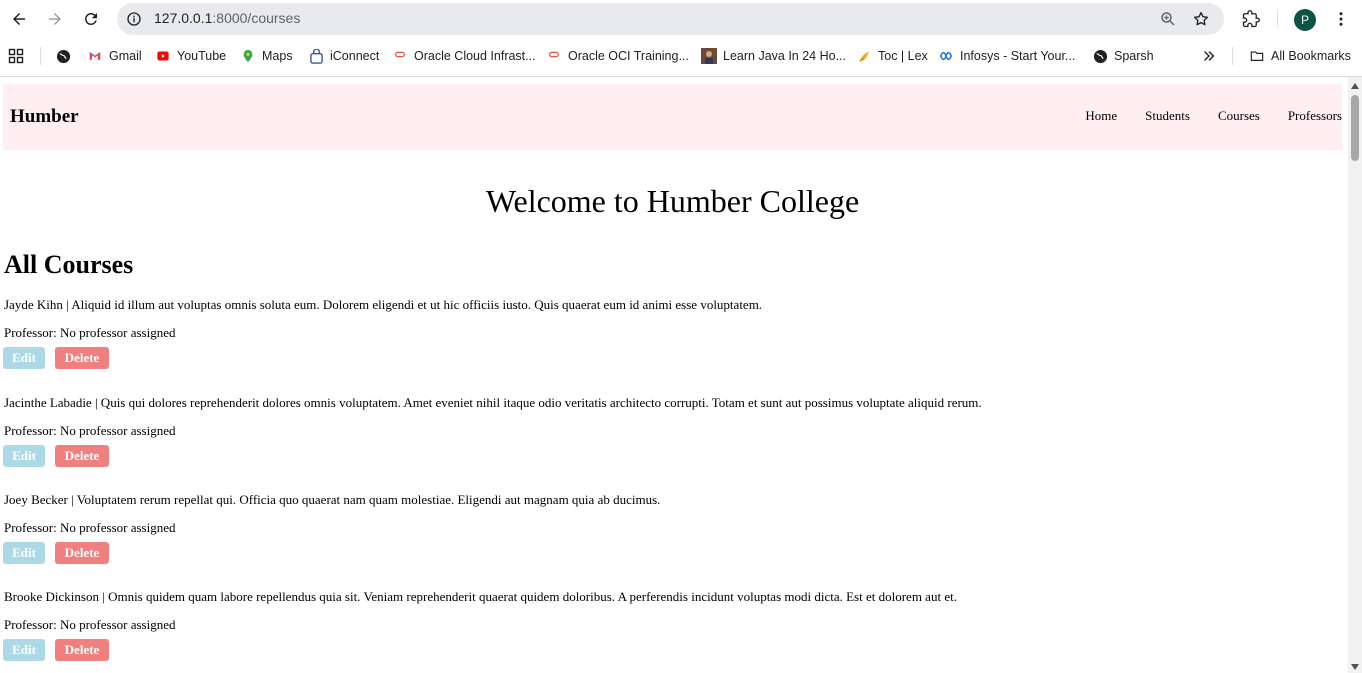 This screenshot has width=1362, height=673. I want to click on double-chevron-right-icon, so click(1209, 56).